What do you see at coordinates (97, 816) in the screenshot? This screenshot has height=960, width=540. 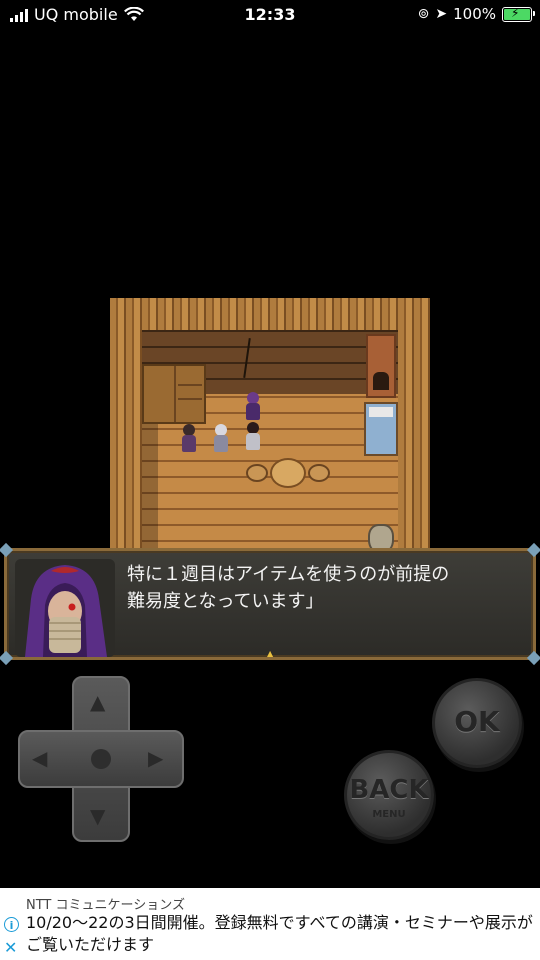 I see `dpad-down-arrow-icon: ▼` at bounding box center [97, 816].